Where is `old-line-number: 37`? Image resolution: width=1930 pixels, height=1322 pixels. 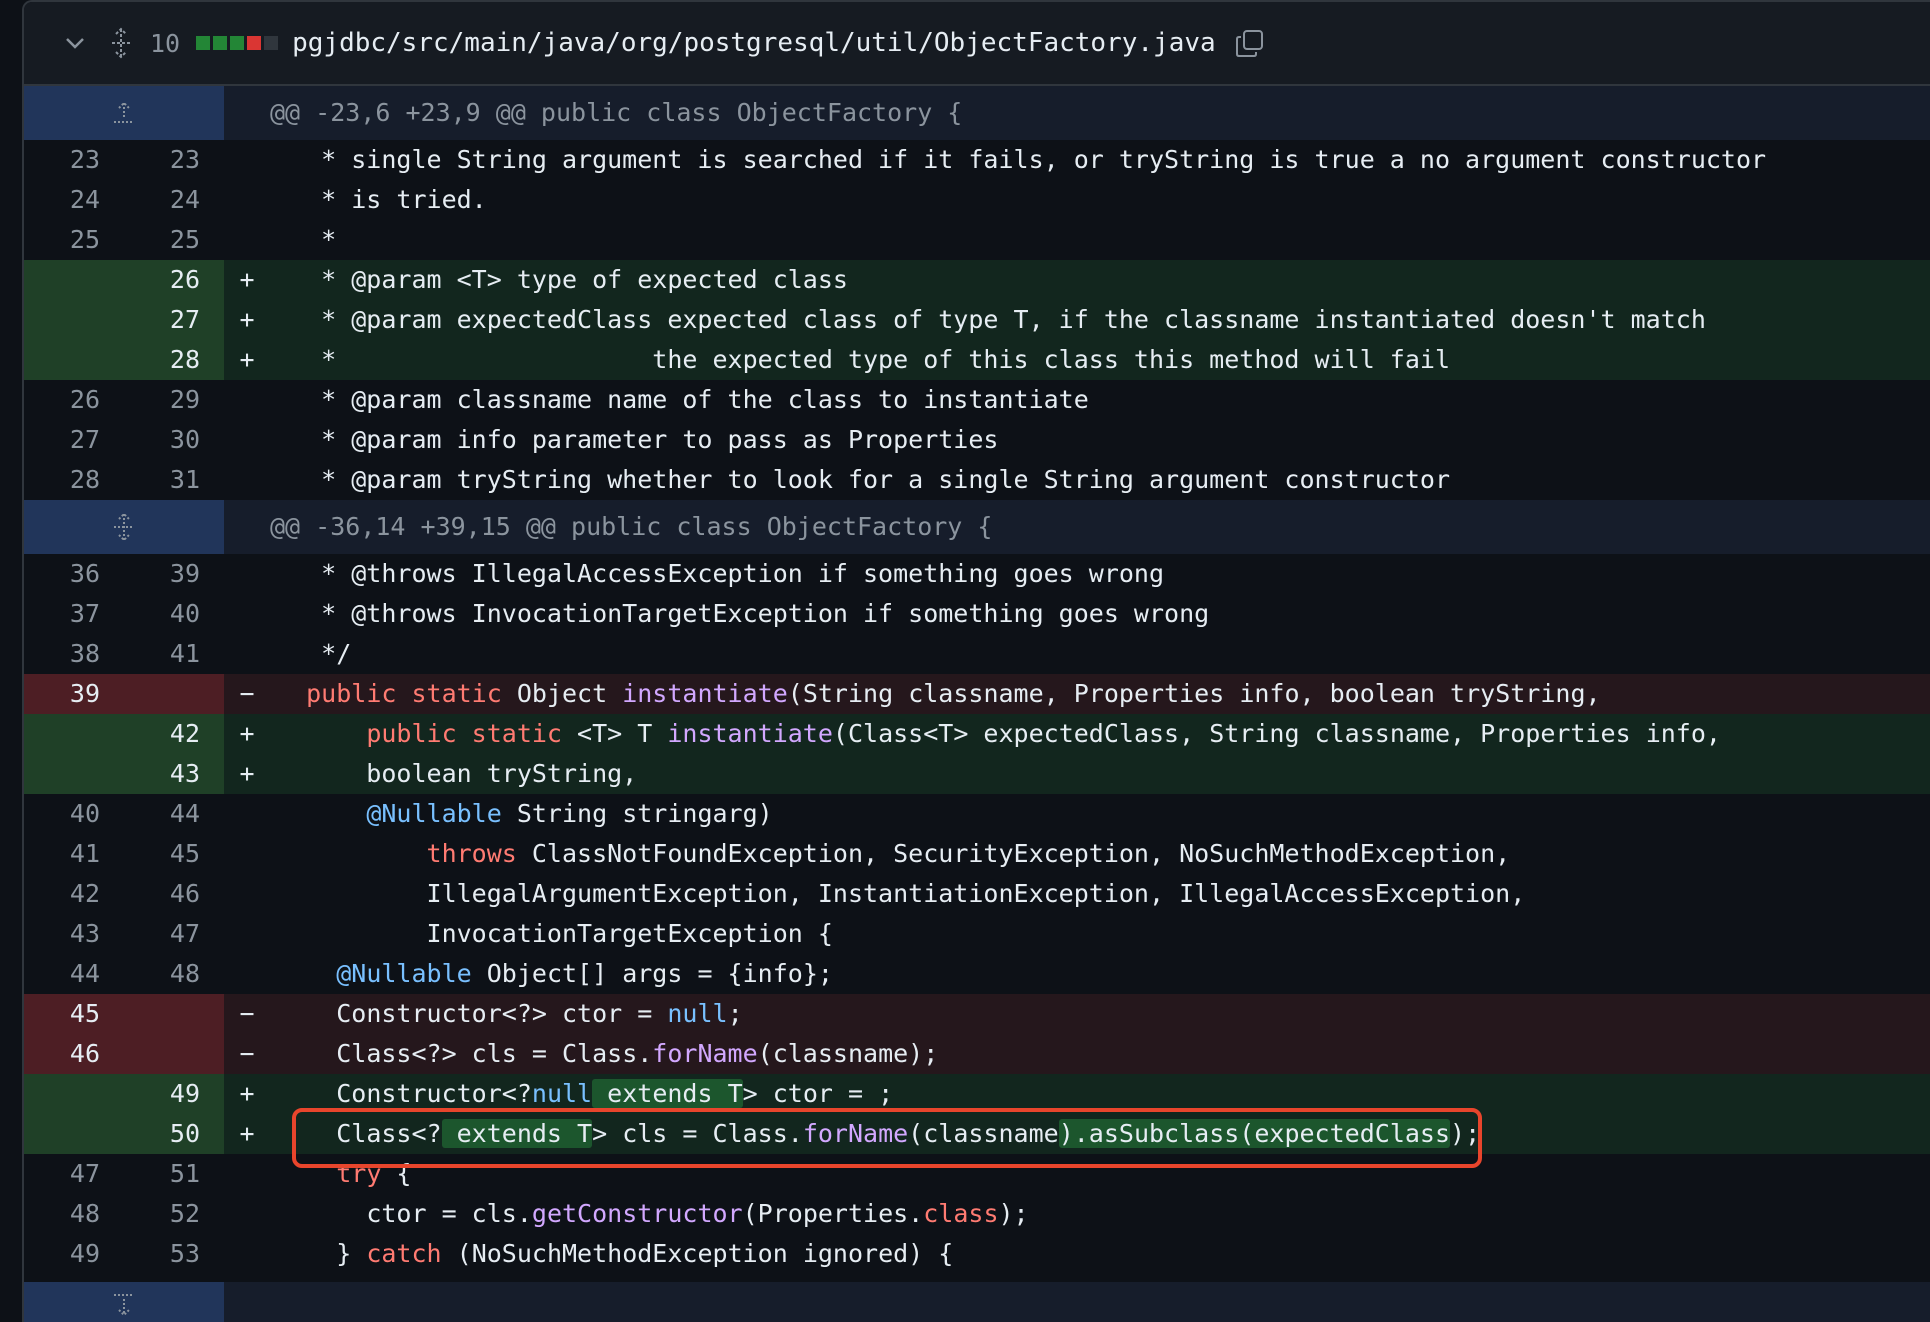 old-line-number: 37 is located at coordinates (74, 614).